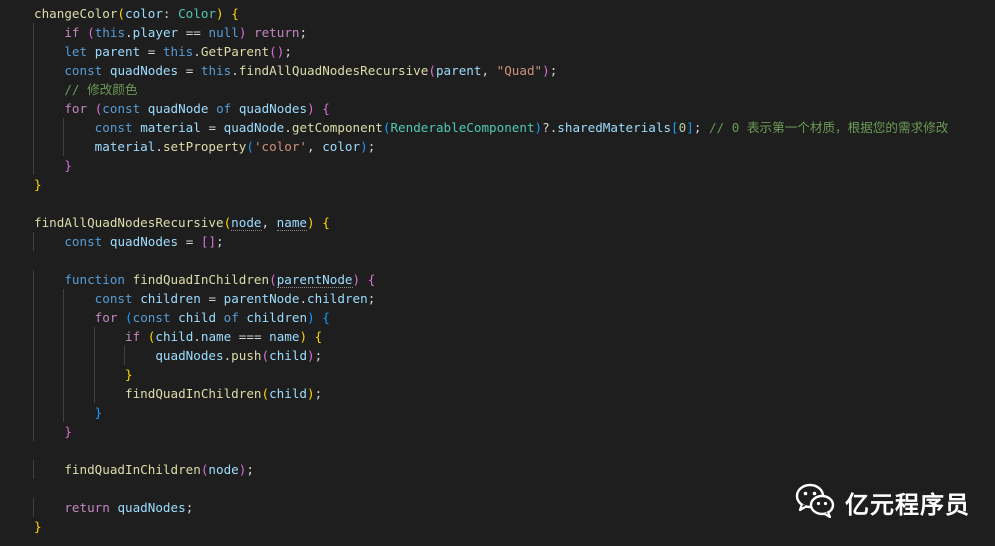 The width and height of the screenshot is (995, 546). What do you see at coordinates (113, 127) in the screenshot?
I see `code-token: const` at bounding box center [113, 127].